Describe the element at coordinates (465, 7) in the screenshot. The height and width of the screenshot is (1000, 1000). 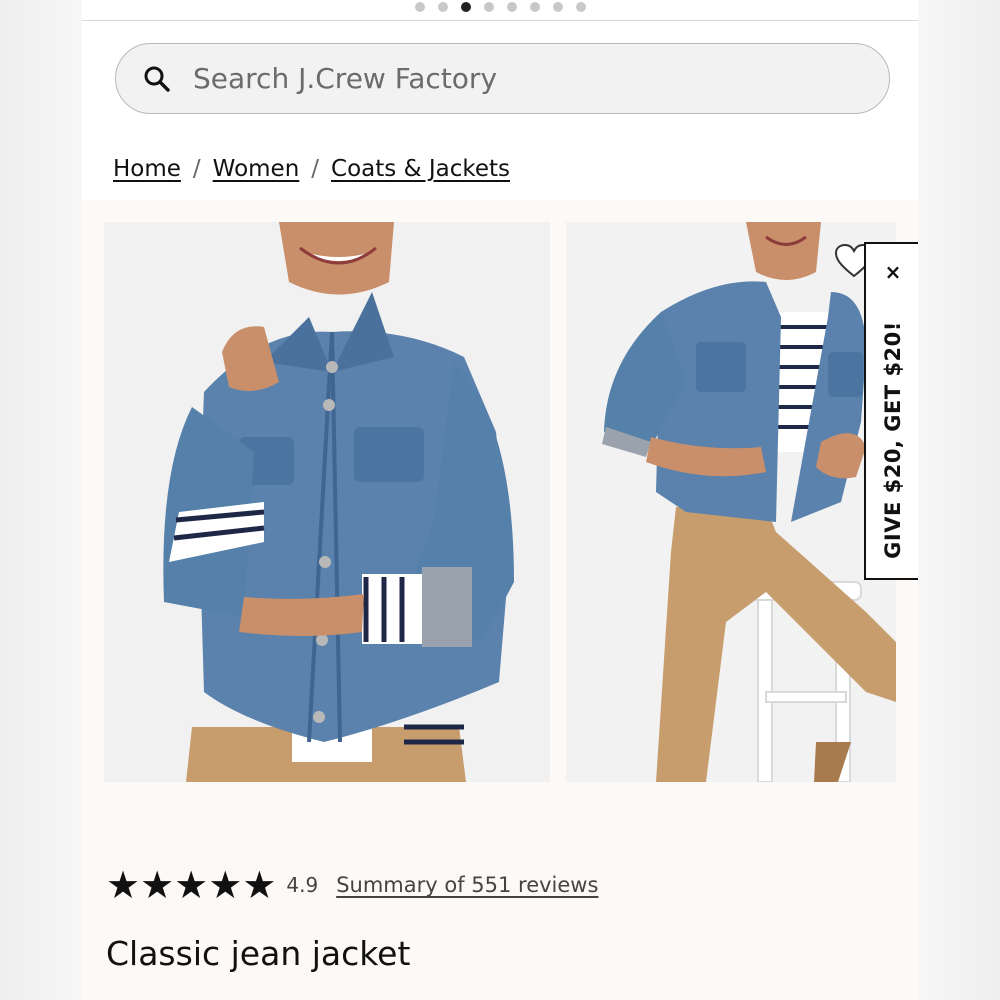
I see `carousel-dot-active` at that location.